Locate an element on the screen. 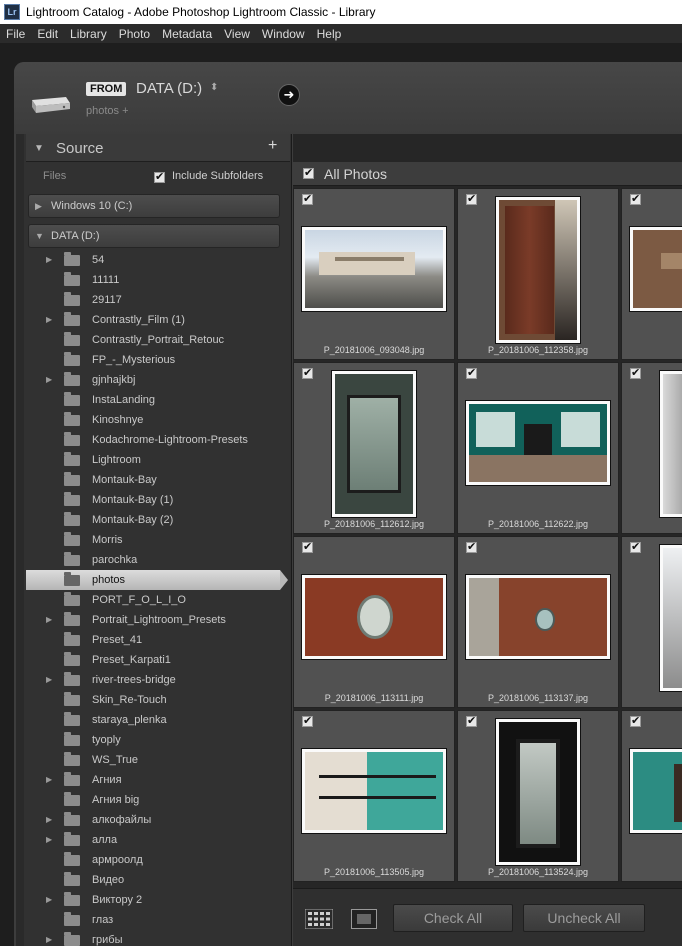 The image size is (682, 946). folder-row: photos is located at coordinates (157, 580).